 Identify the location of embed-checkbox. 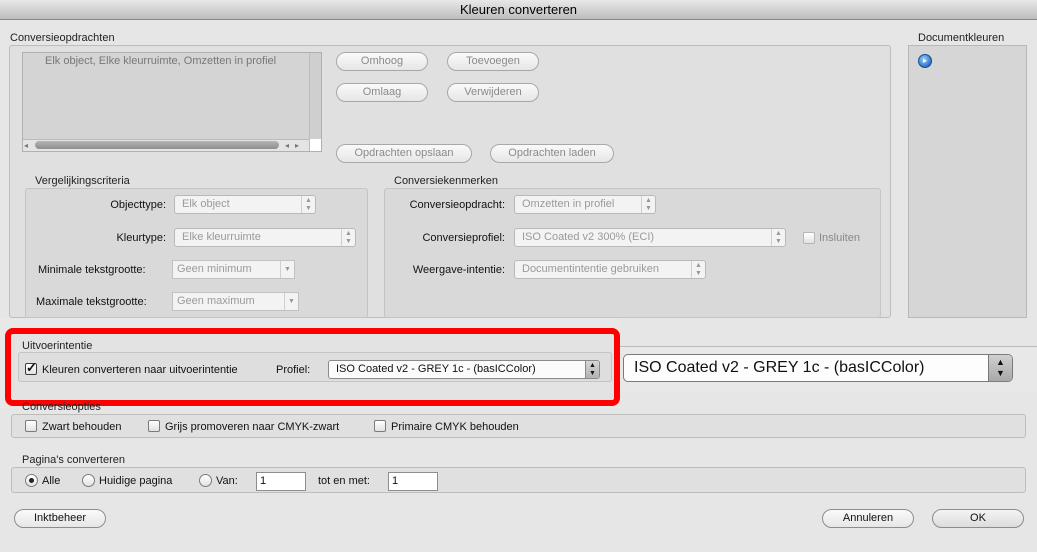
(809, 238).